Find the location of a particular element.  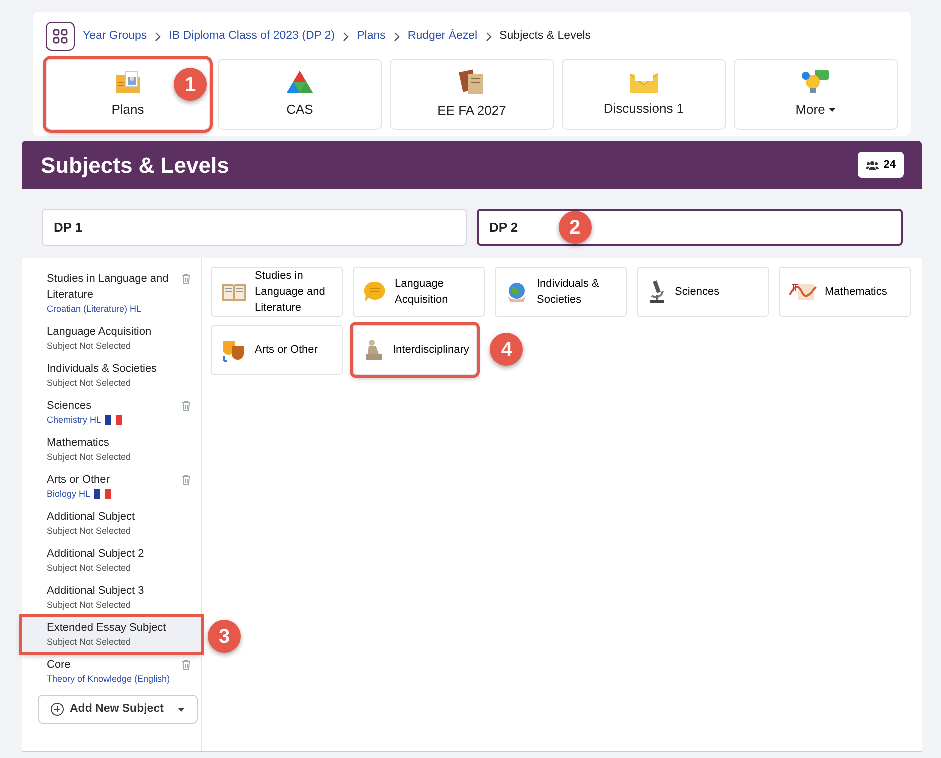

breadcrumb-current: Subjects & Levels is located at coordinates (546, 36).